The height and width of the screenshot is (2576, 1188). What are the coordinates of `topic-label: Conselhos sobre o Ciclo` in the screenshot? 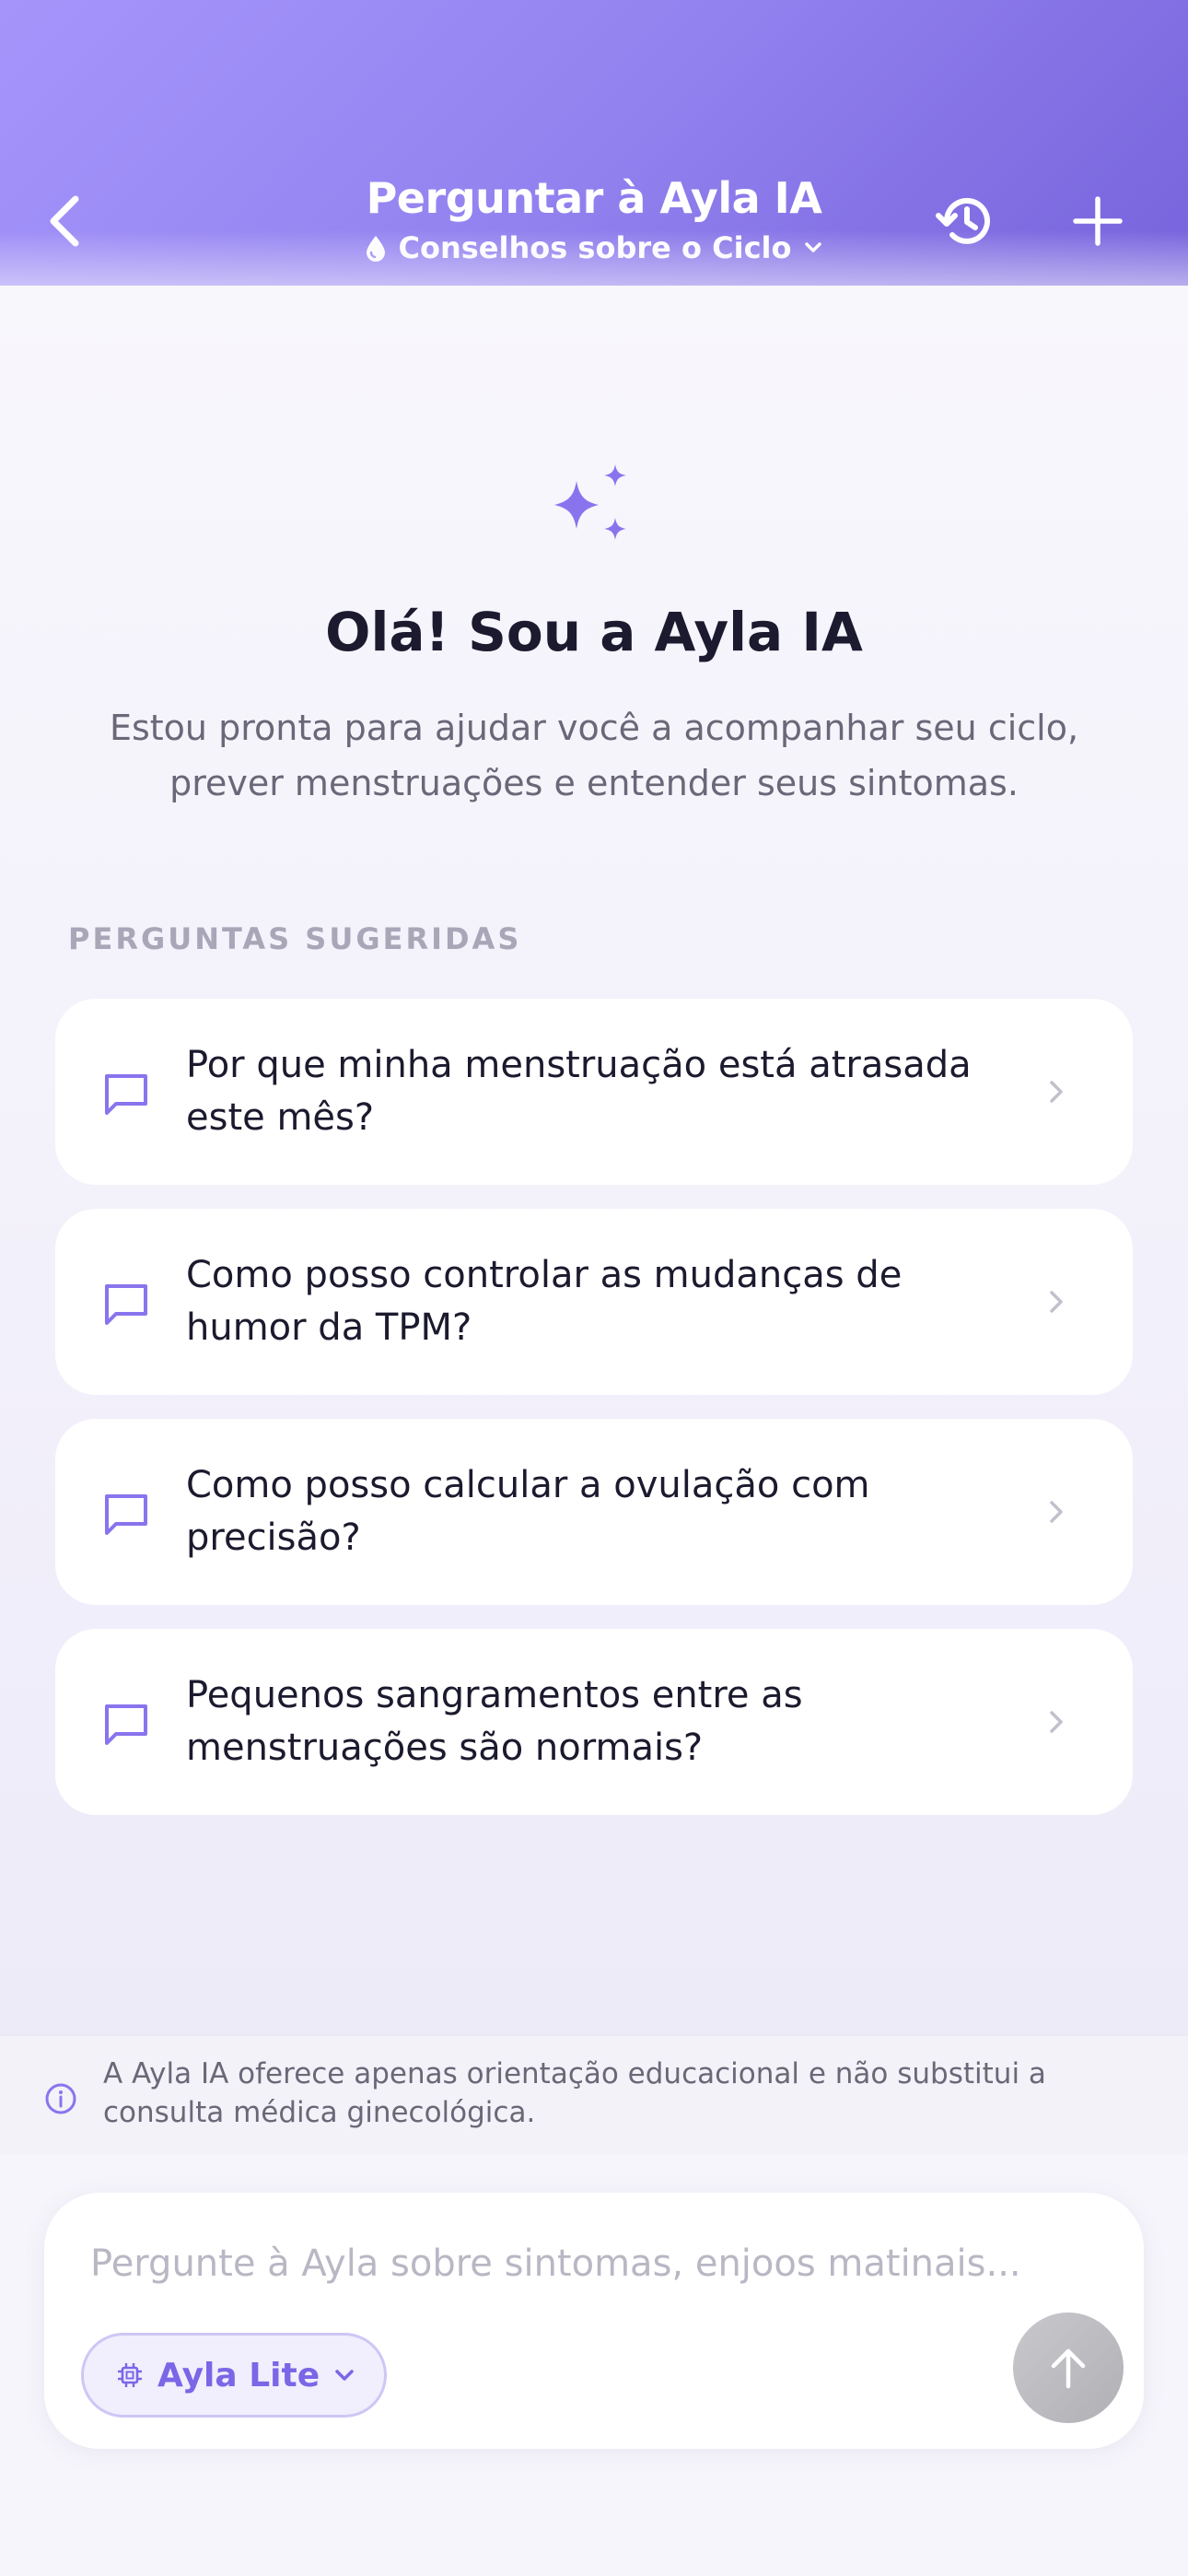 It's located at (595, 247).